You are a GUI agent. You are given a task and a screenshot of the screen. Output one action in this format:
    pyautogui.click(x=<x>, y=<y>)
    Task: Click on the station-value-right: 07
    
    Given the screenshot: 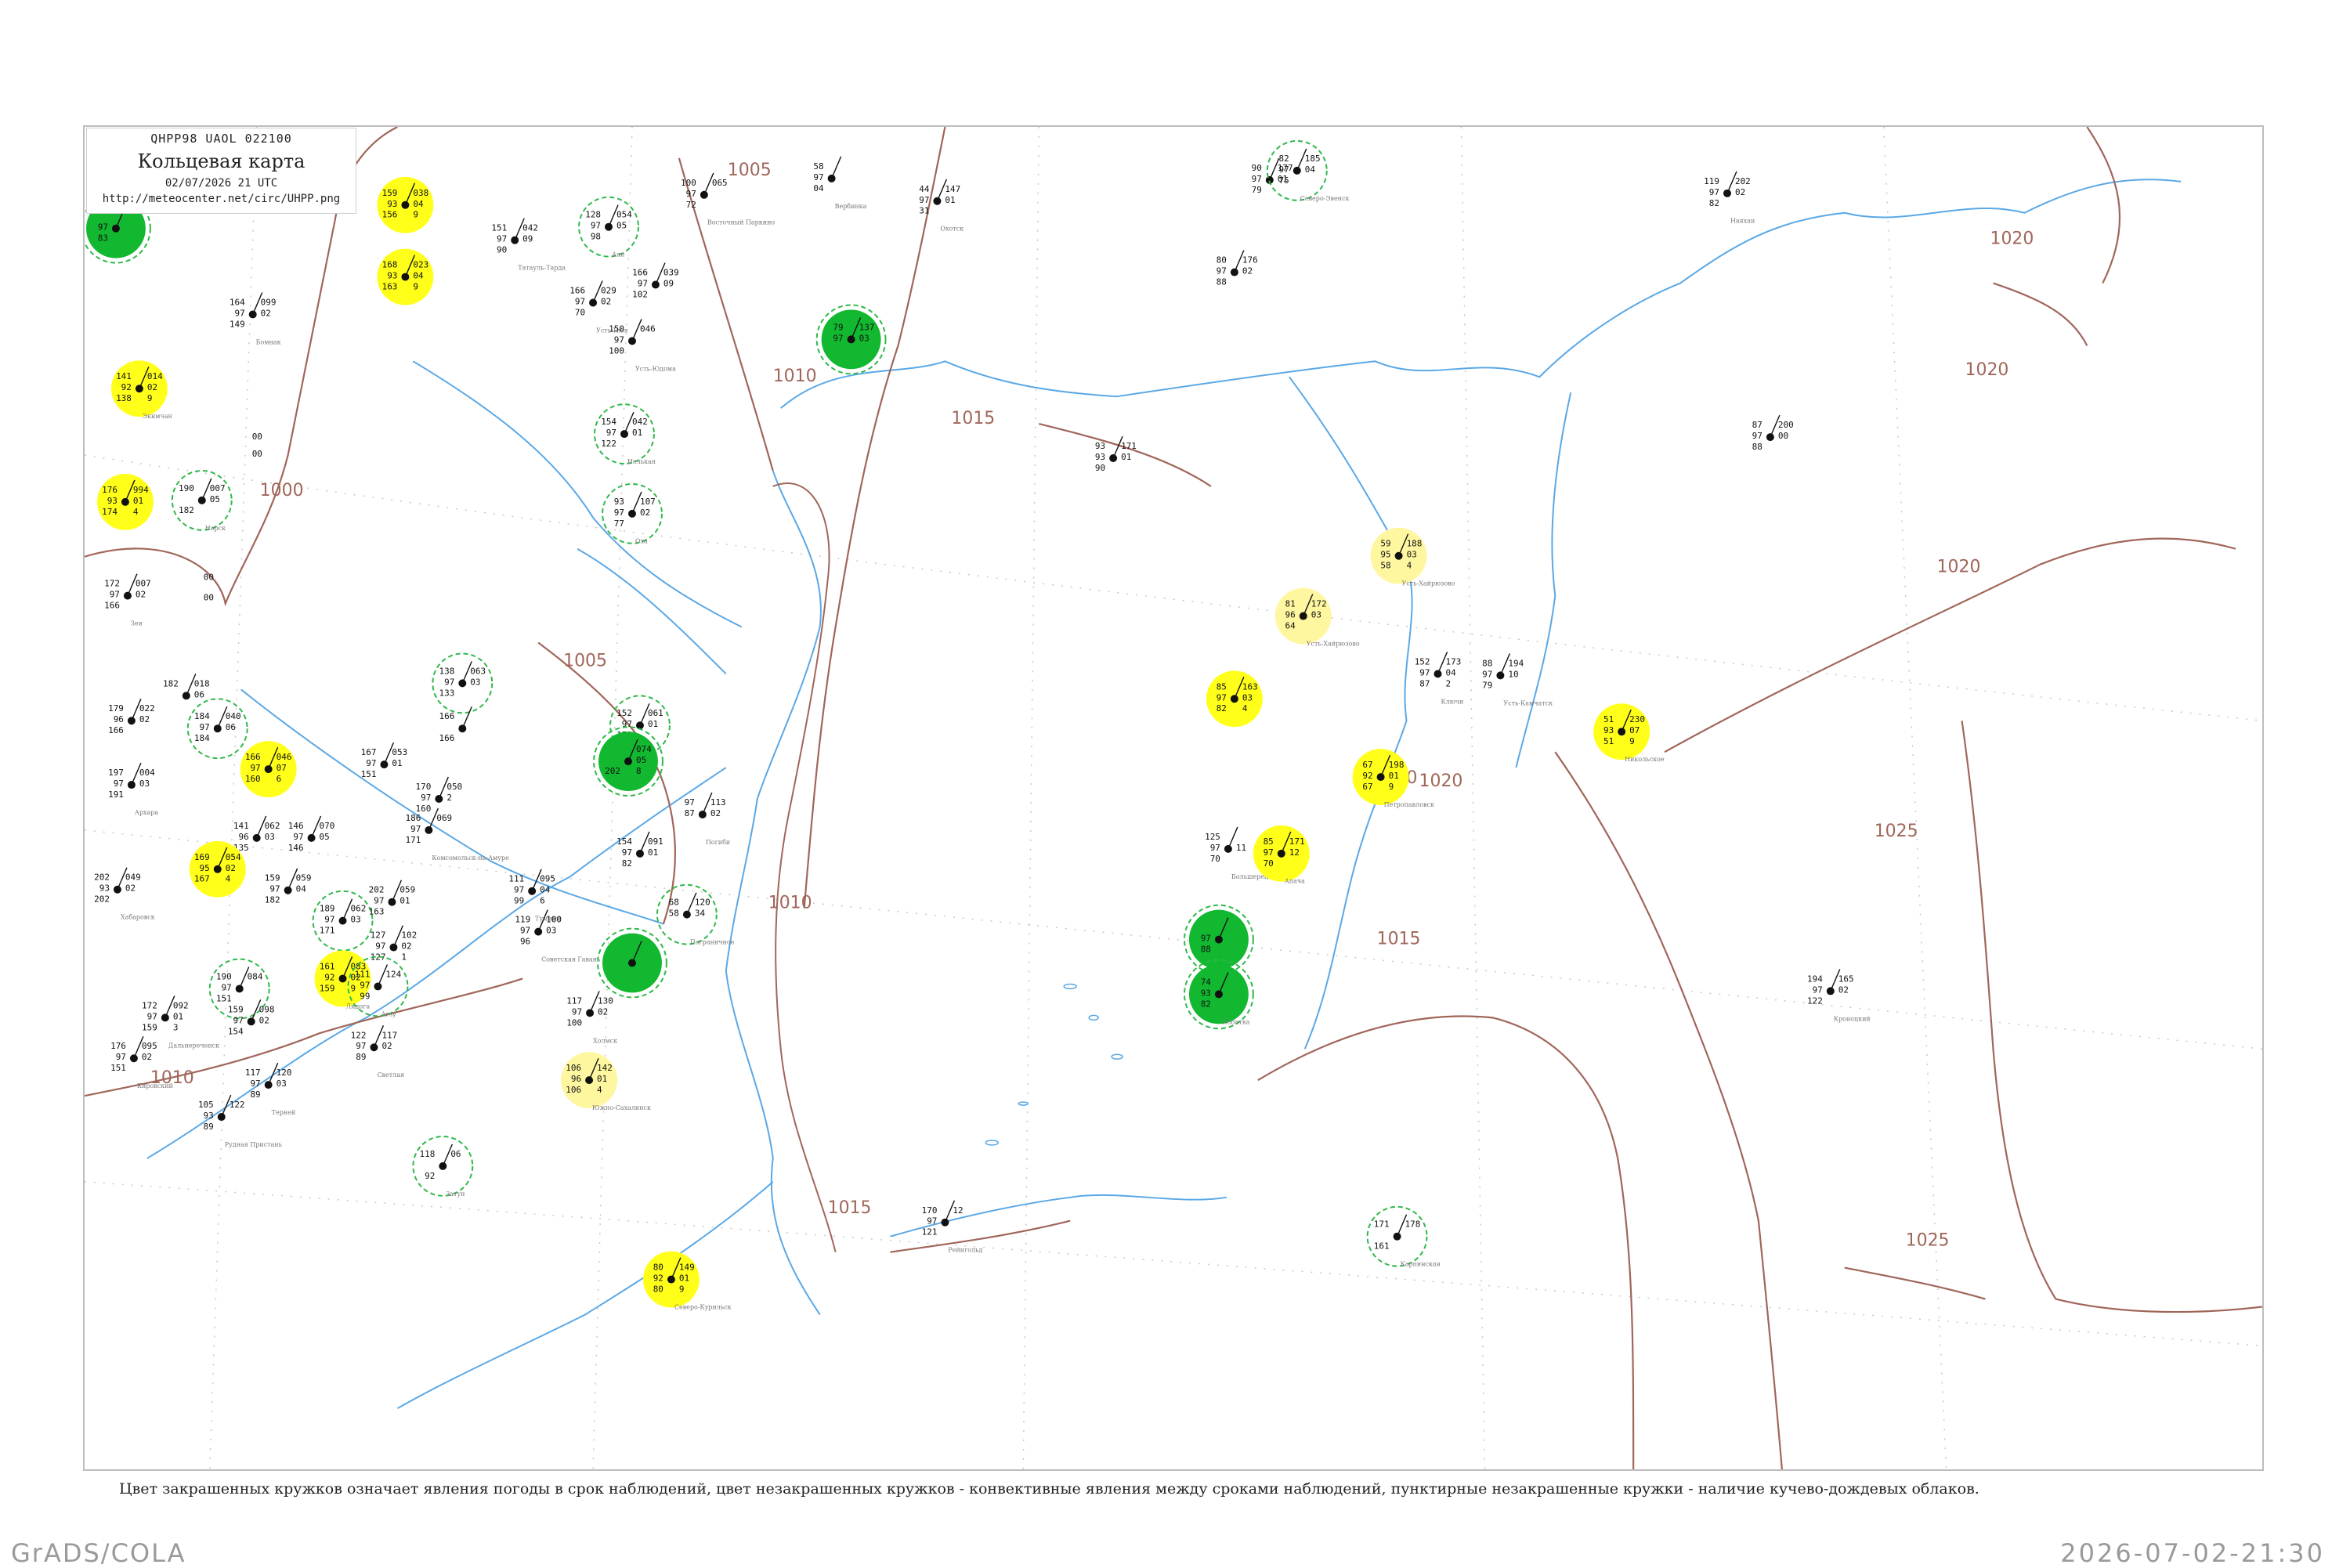 What is the action you would take?
    pyautogui.click(x=282, y=768)
    